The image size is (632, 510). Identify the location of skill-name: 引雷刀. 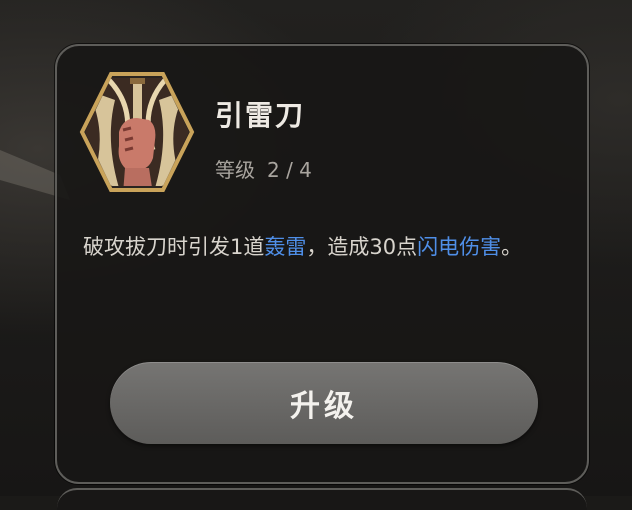
(260, 115).